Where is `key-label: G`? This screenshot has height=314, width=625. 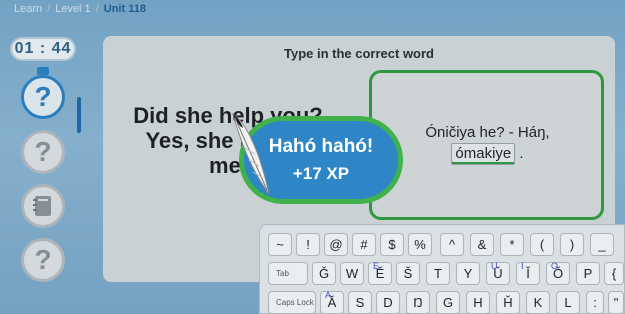
key-label: G is located at coordinates (448, 302).